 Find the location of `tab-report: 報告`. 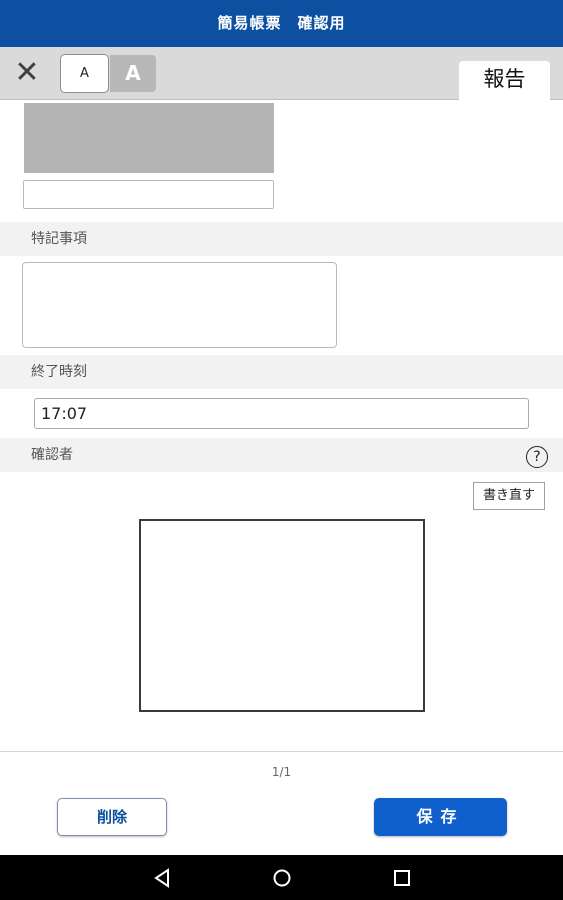

tab-report: 報告 is located at coordinates (504, 81).